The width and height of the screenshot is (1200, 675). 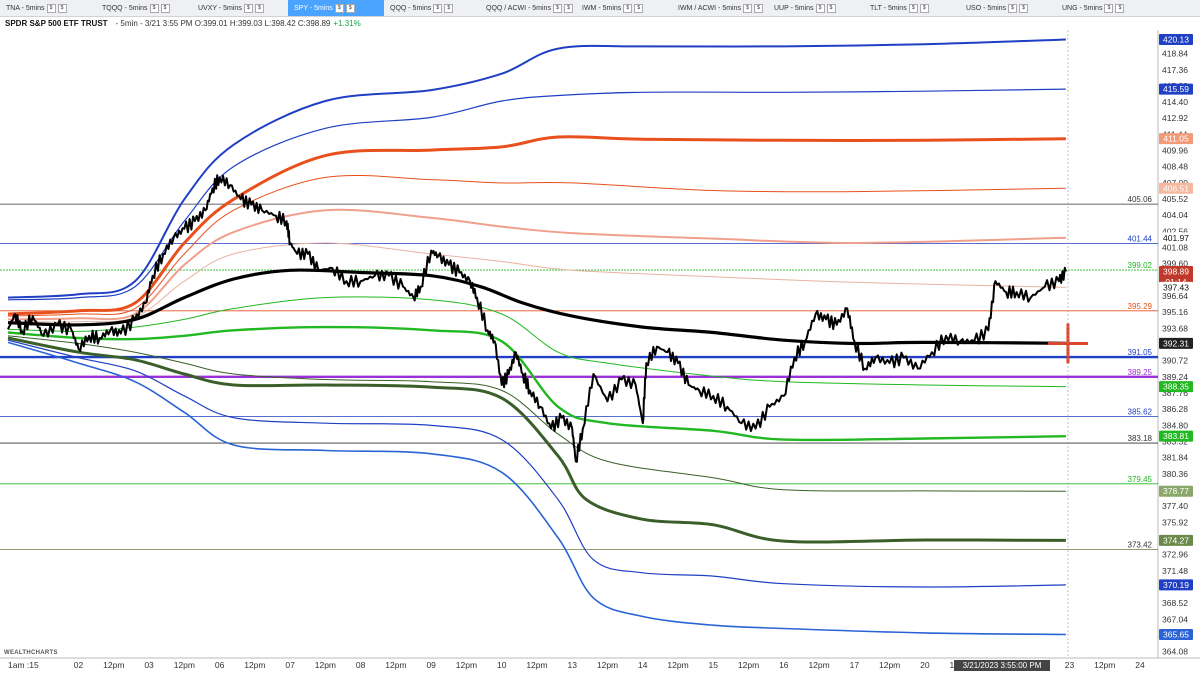 What do you see at coordinates (1002, 665) in the screenshot?
I see `crosshair-time-label: 3/21/2023 3:55:00 PM` at bounding box center [1002, 665].